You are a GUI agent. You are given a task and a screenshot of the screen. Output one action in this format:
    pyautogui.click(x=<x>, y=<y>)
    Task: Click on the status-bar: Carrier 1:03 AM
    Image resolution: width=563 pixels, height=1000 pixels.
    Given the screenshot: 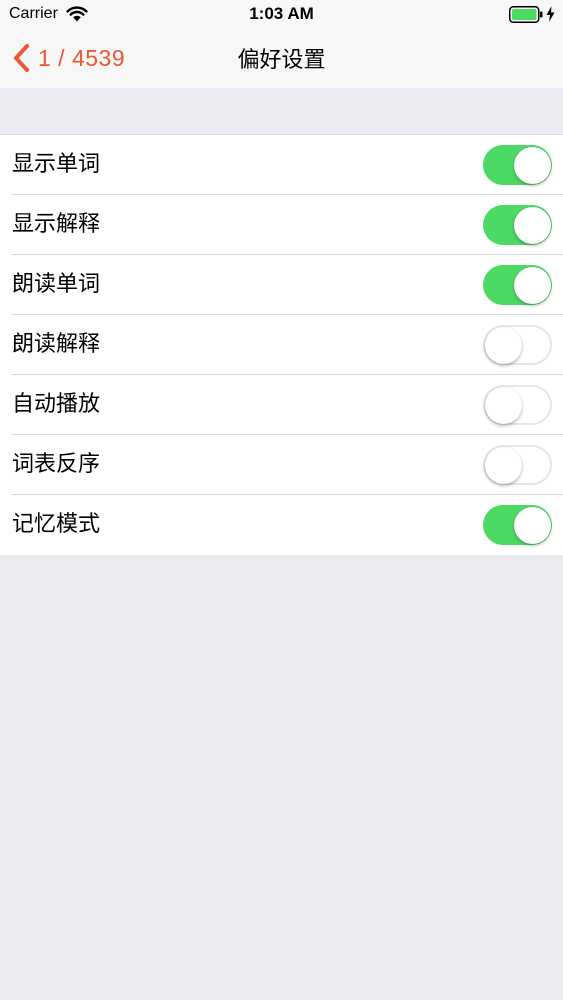 What is the action you would take?
    pyautogui.click(x=281, y=15)
    